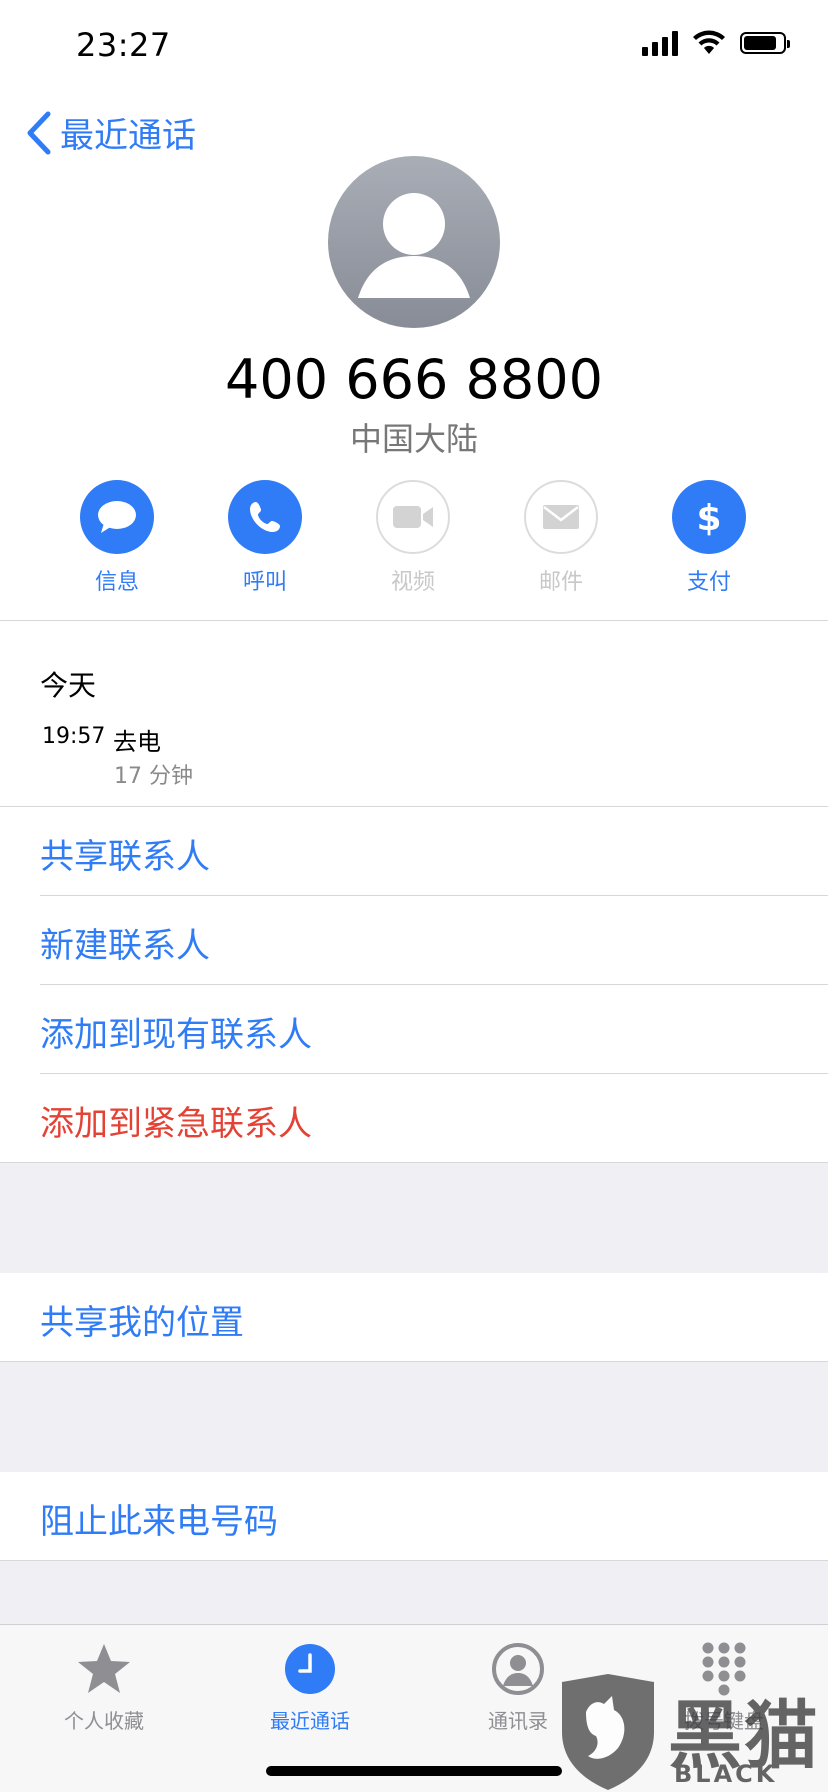 Image resolution: width=828 pixels, height=1792 pixels. I want to click on video-camera-icon, so click(413, 517).